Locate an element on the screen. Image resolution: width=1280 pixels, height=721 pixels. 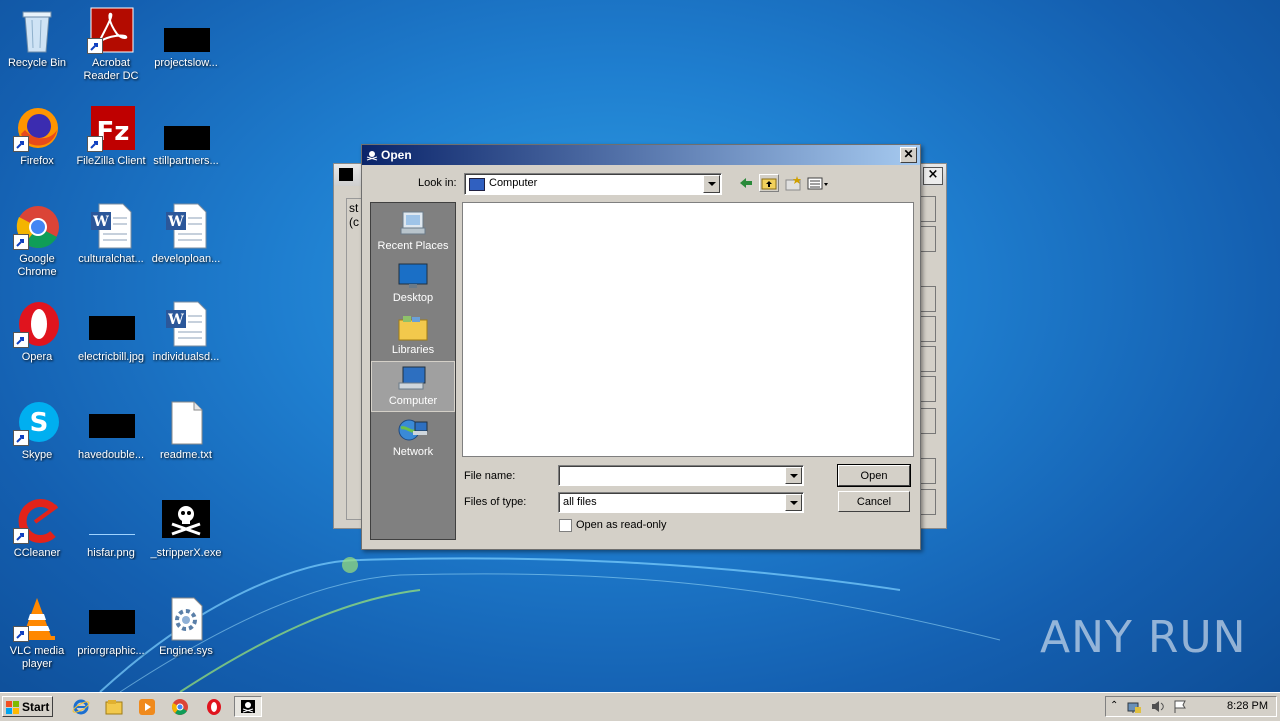
desktop-icon-vlc: VLC media player is located at coordinates (37, 632).